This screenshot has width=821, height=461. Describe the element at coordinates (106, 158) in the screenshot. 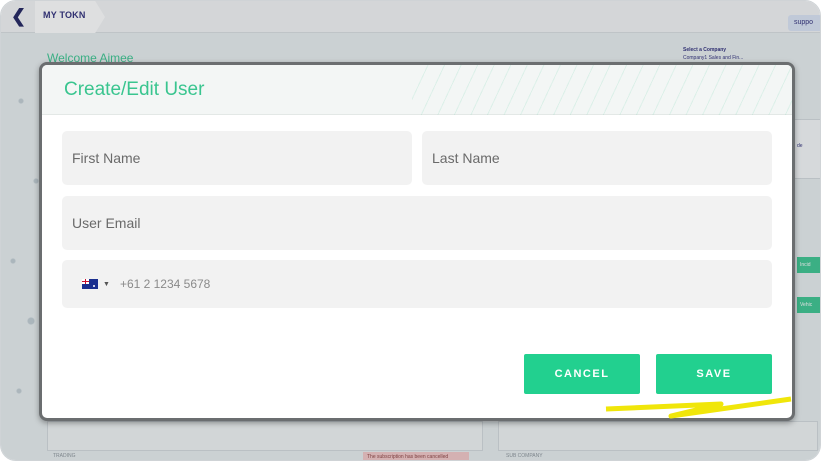

I see `first-name-placeholder: First Name` at that location.